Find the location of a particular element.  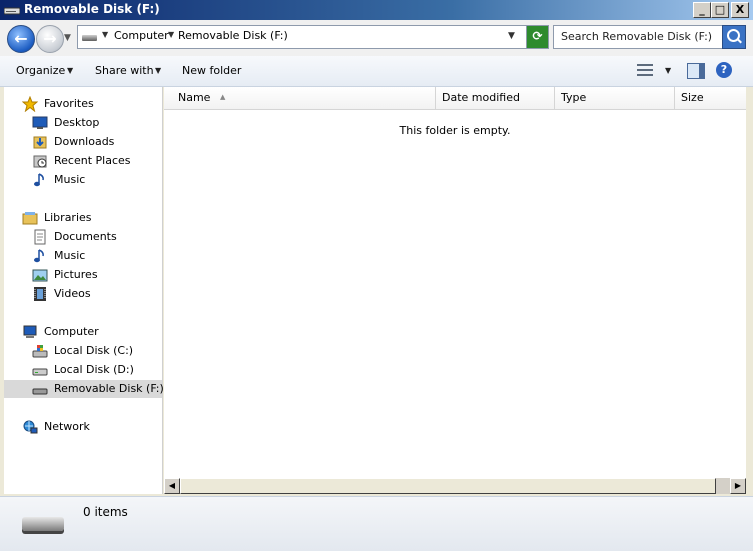

star-icon is located at coordinates (30, 104).